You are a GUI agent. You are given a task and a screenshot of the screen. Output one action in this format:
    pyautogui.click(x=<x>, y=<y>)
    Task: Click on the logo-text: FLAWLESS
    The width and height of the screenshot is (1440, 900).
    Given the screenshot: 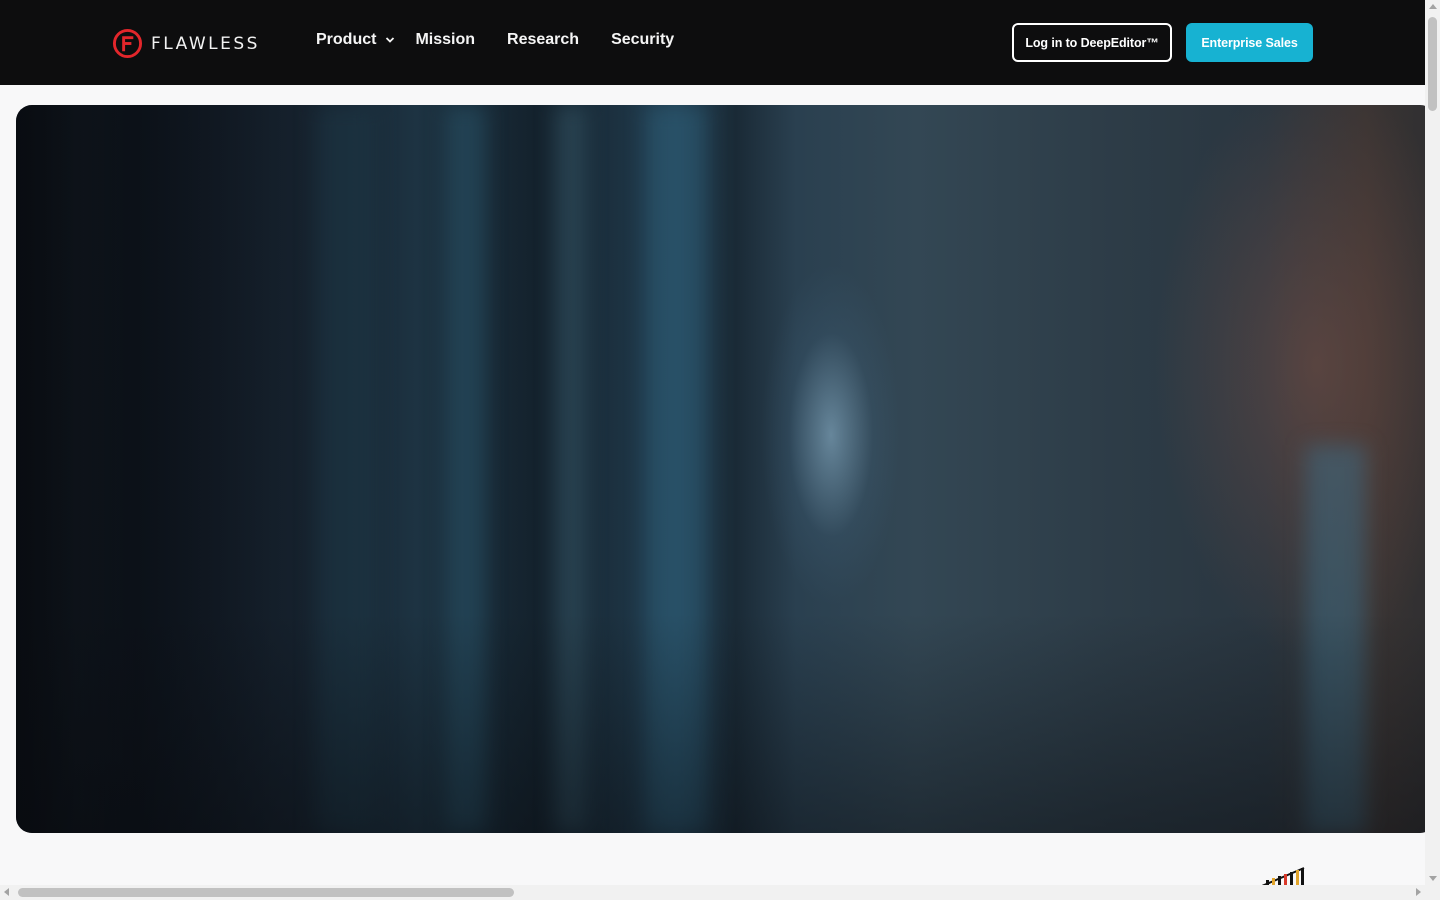 What is the action you would take?
    pyautogui.click(x=205, y=43)
    